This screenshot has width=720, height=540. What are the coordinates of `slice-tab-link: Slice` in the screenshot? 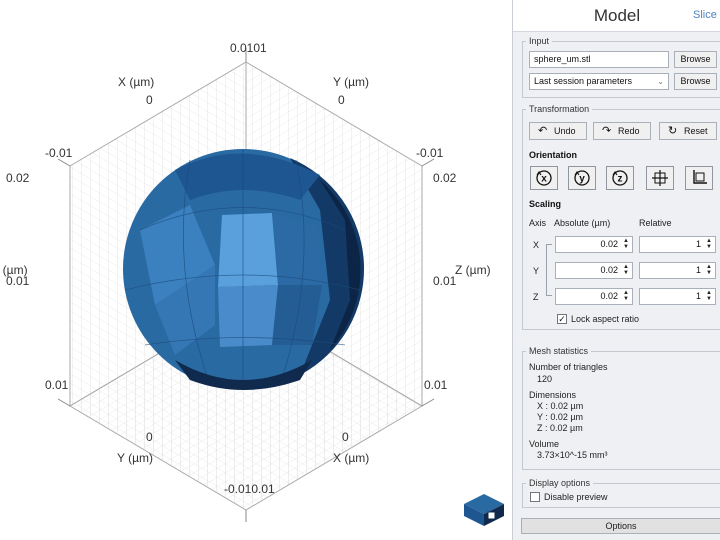 It's located at (705, 15).